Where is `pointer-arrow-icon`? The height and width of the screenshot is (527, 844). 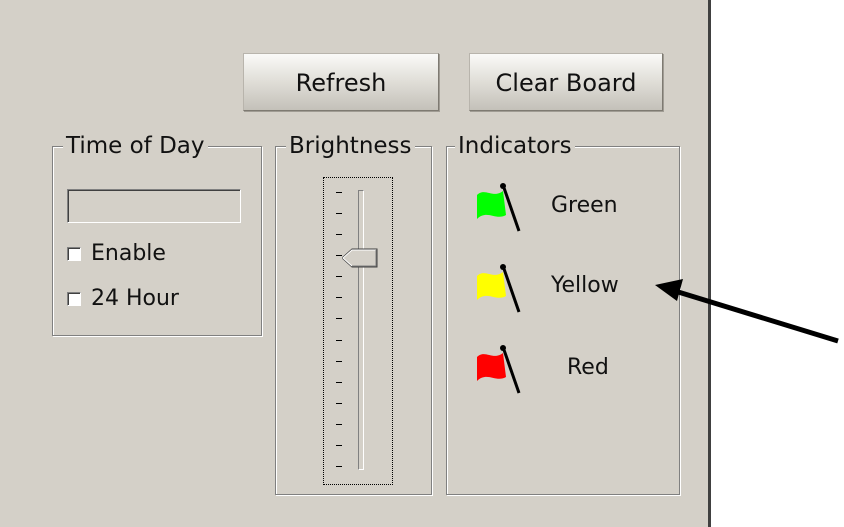
pointer-arrow-icon is located at coordinates (747, 311).